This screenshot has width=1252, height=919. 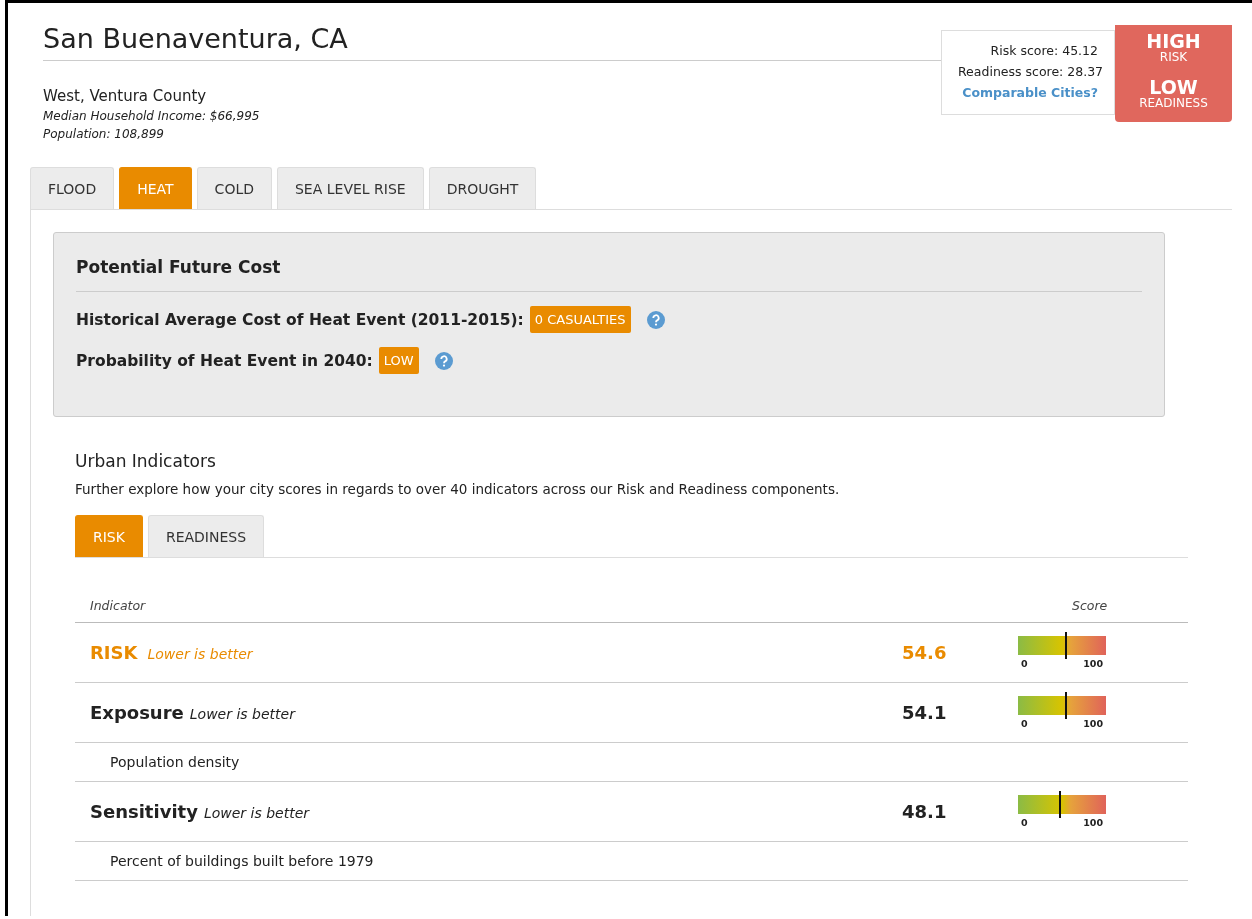 What do you see at coordinates (350, 188) in the screenshot?
I see `hazard-tab: SEA LEVEL RISE` at bounding box center [350, 188].